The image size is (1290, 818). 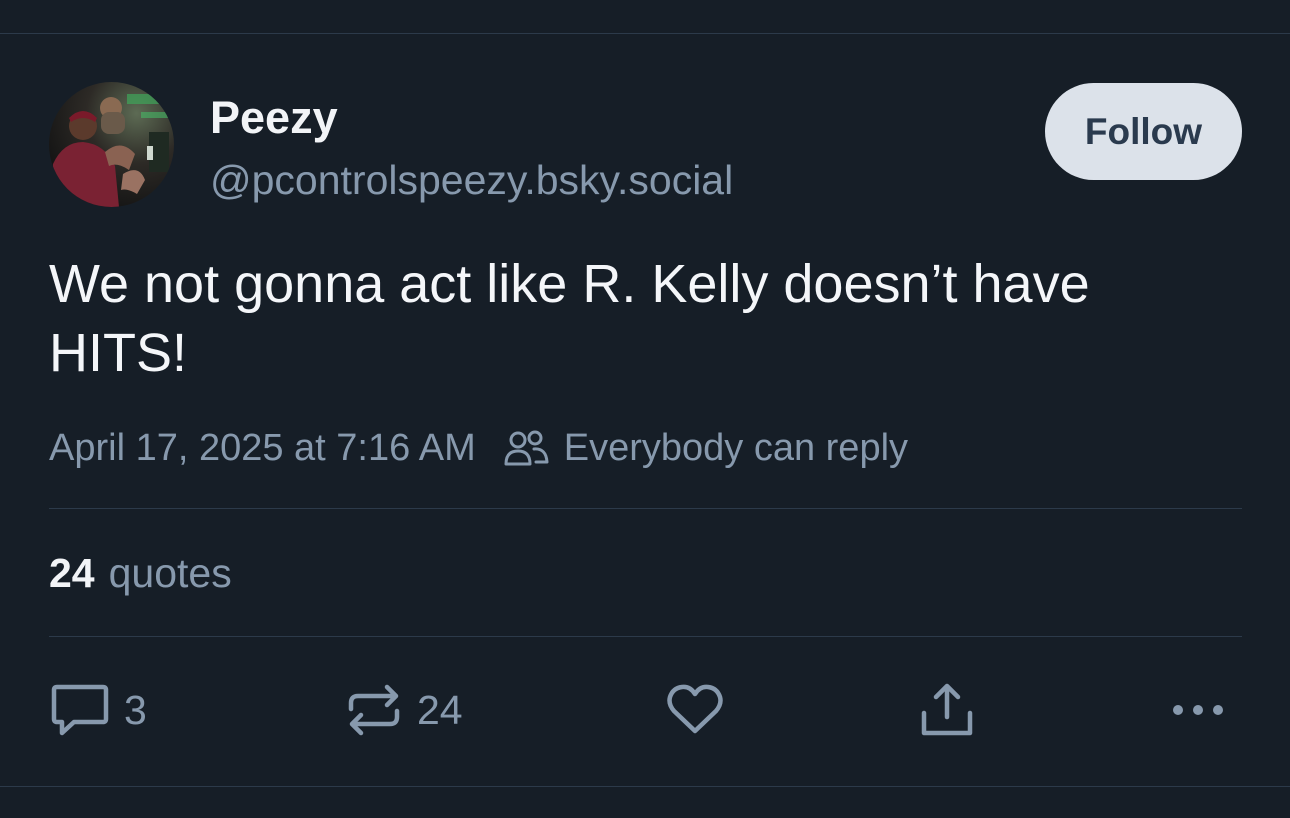 I want to click on reply-setting-label: Everybody can reply, so click(x=736, y=448).